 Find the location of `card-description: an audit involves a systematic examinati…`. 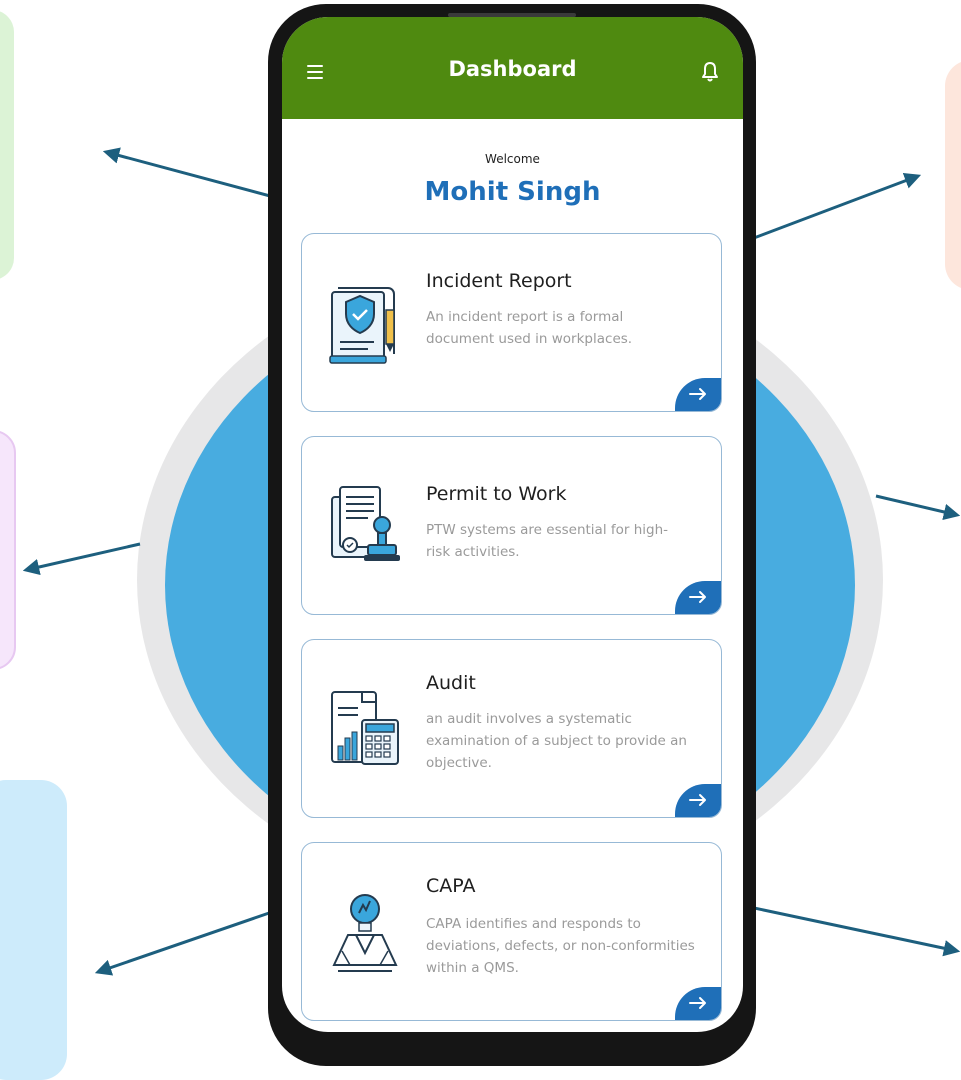

card-description: an audit involves a systematic examinati… is located at coordinates (556, 741).